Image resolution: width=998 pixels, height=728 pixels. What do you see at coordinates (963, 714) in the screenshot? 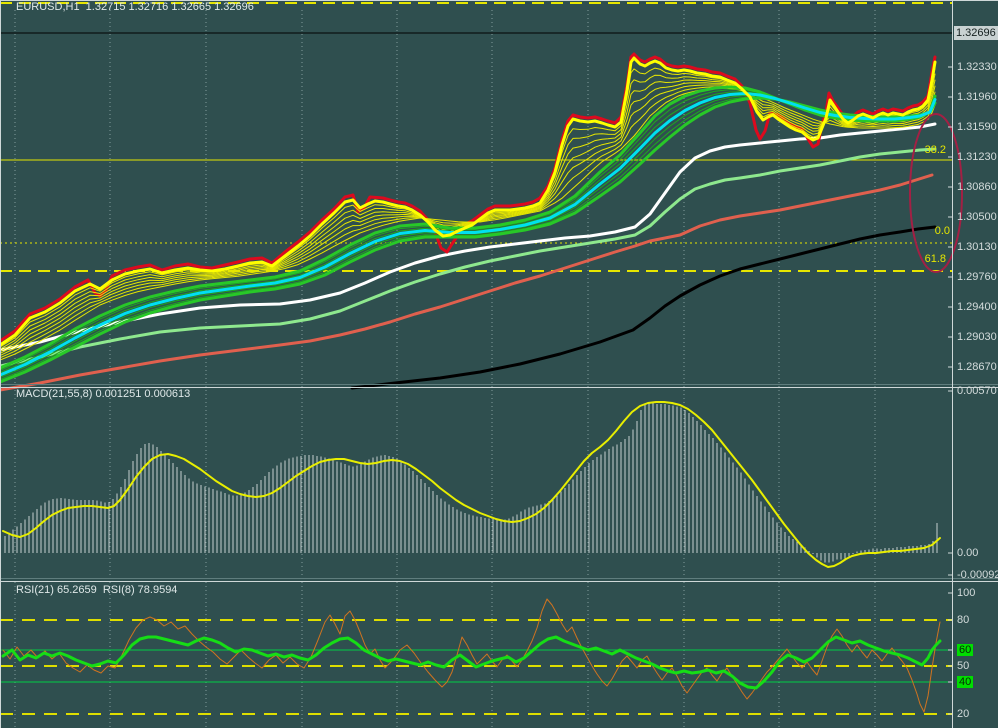
I see `rsi-axis-label: 20` at bounding box center [963, 714].